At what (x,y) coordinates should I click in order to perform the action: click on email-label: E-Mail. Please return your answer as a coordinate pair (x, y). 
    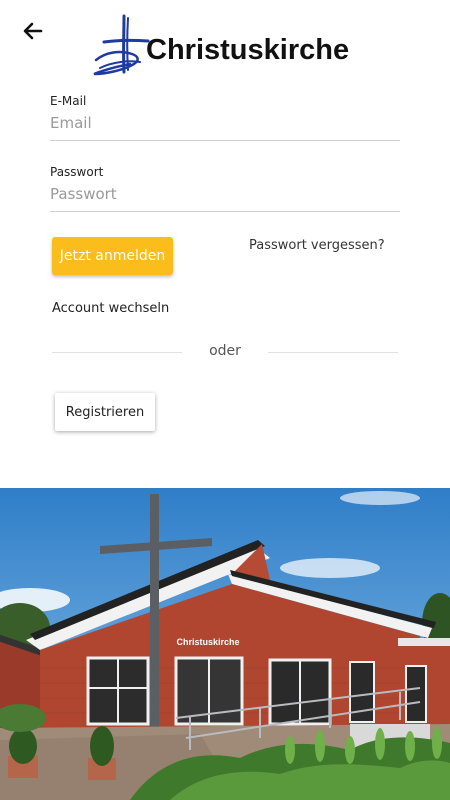
    Looking at the image, I should click on (68, 101).